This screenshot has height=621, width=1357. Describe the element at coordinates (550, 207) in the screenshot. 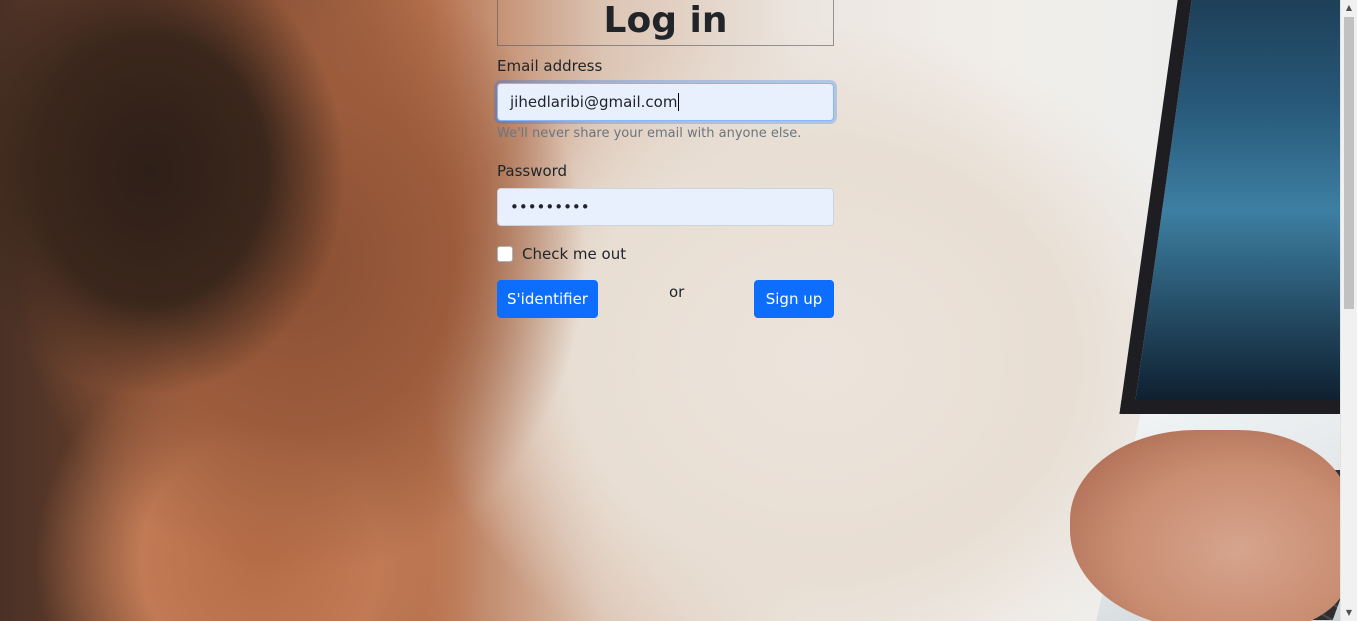

I see `password-value: •••••••••` at that location.